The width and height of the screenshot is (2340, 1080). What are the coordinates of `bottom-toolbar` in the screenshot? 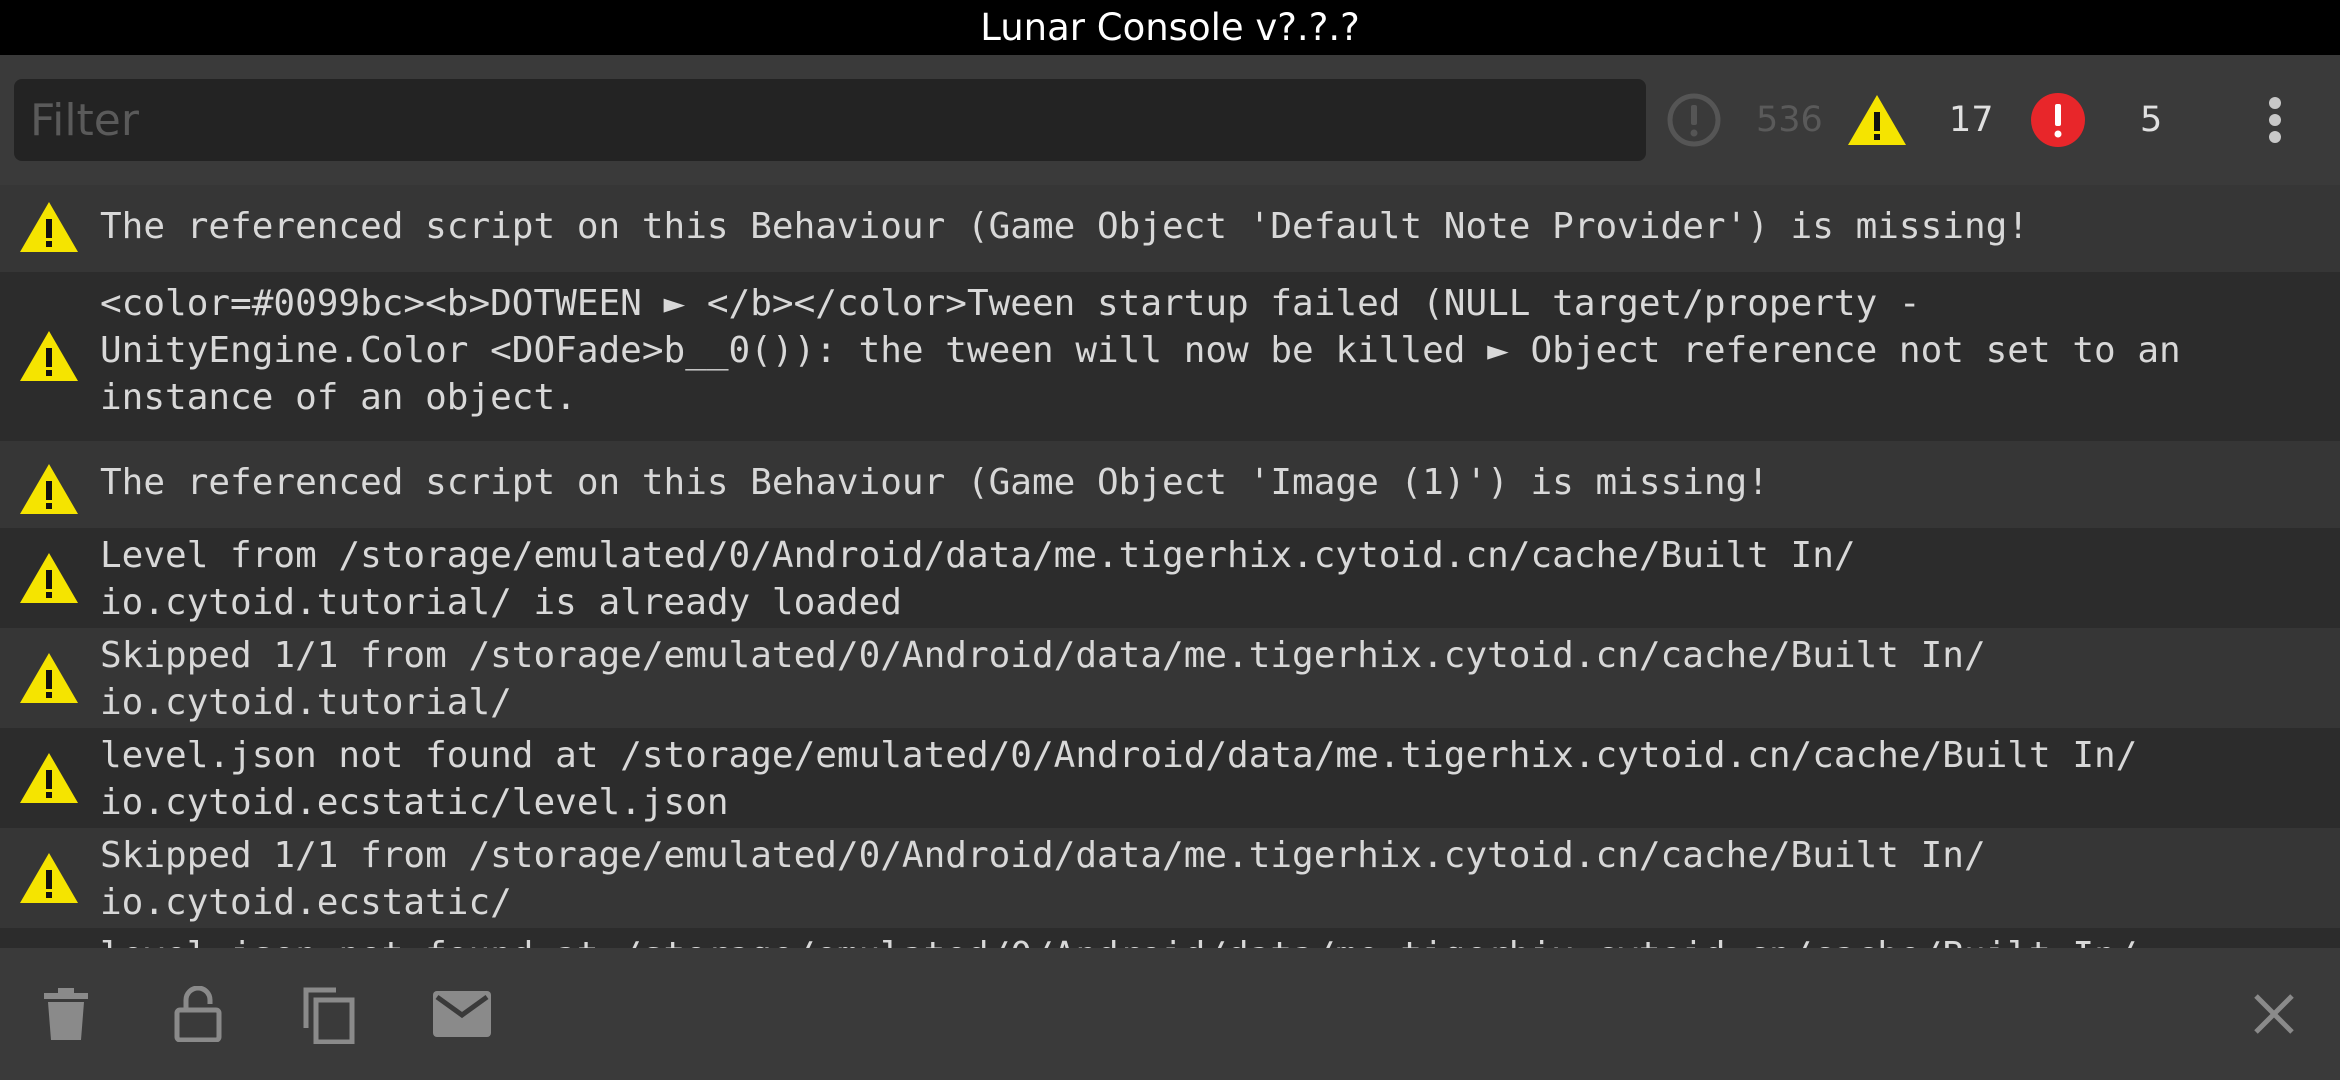 It's located at (1170, 1014).